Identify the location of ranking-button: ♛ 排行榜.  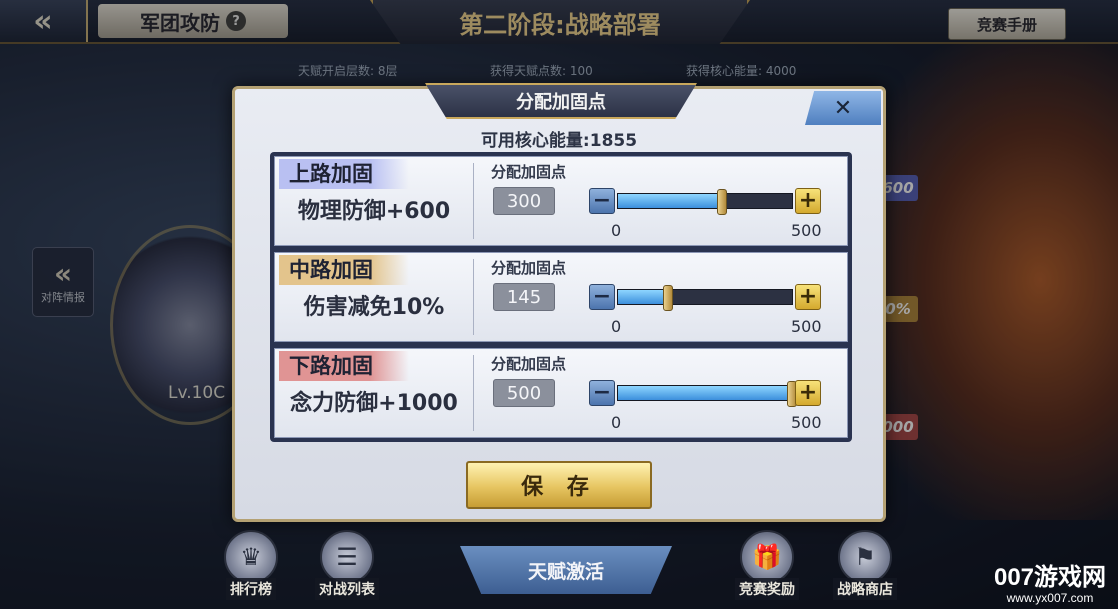
(251, 565).